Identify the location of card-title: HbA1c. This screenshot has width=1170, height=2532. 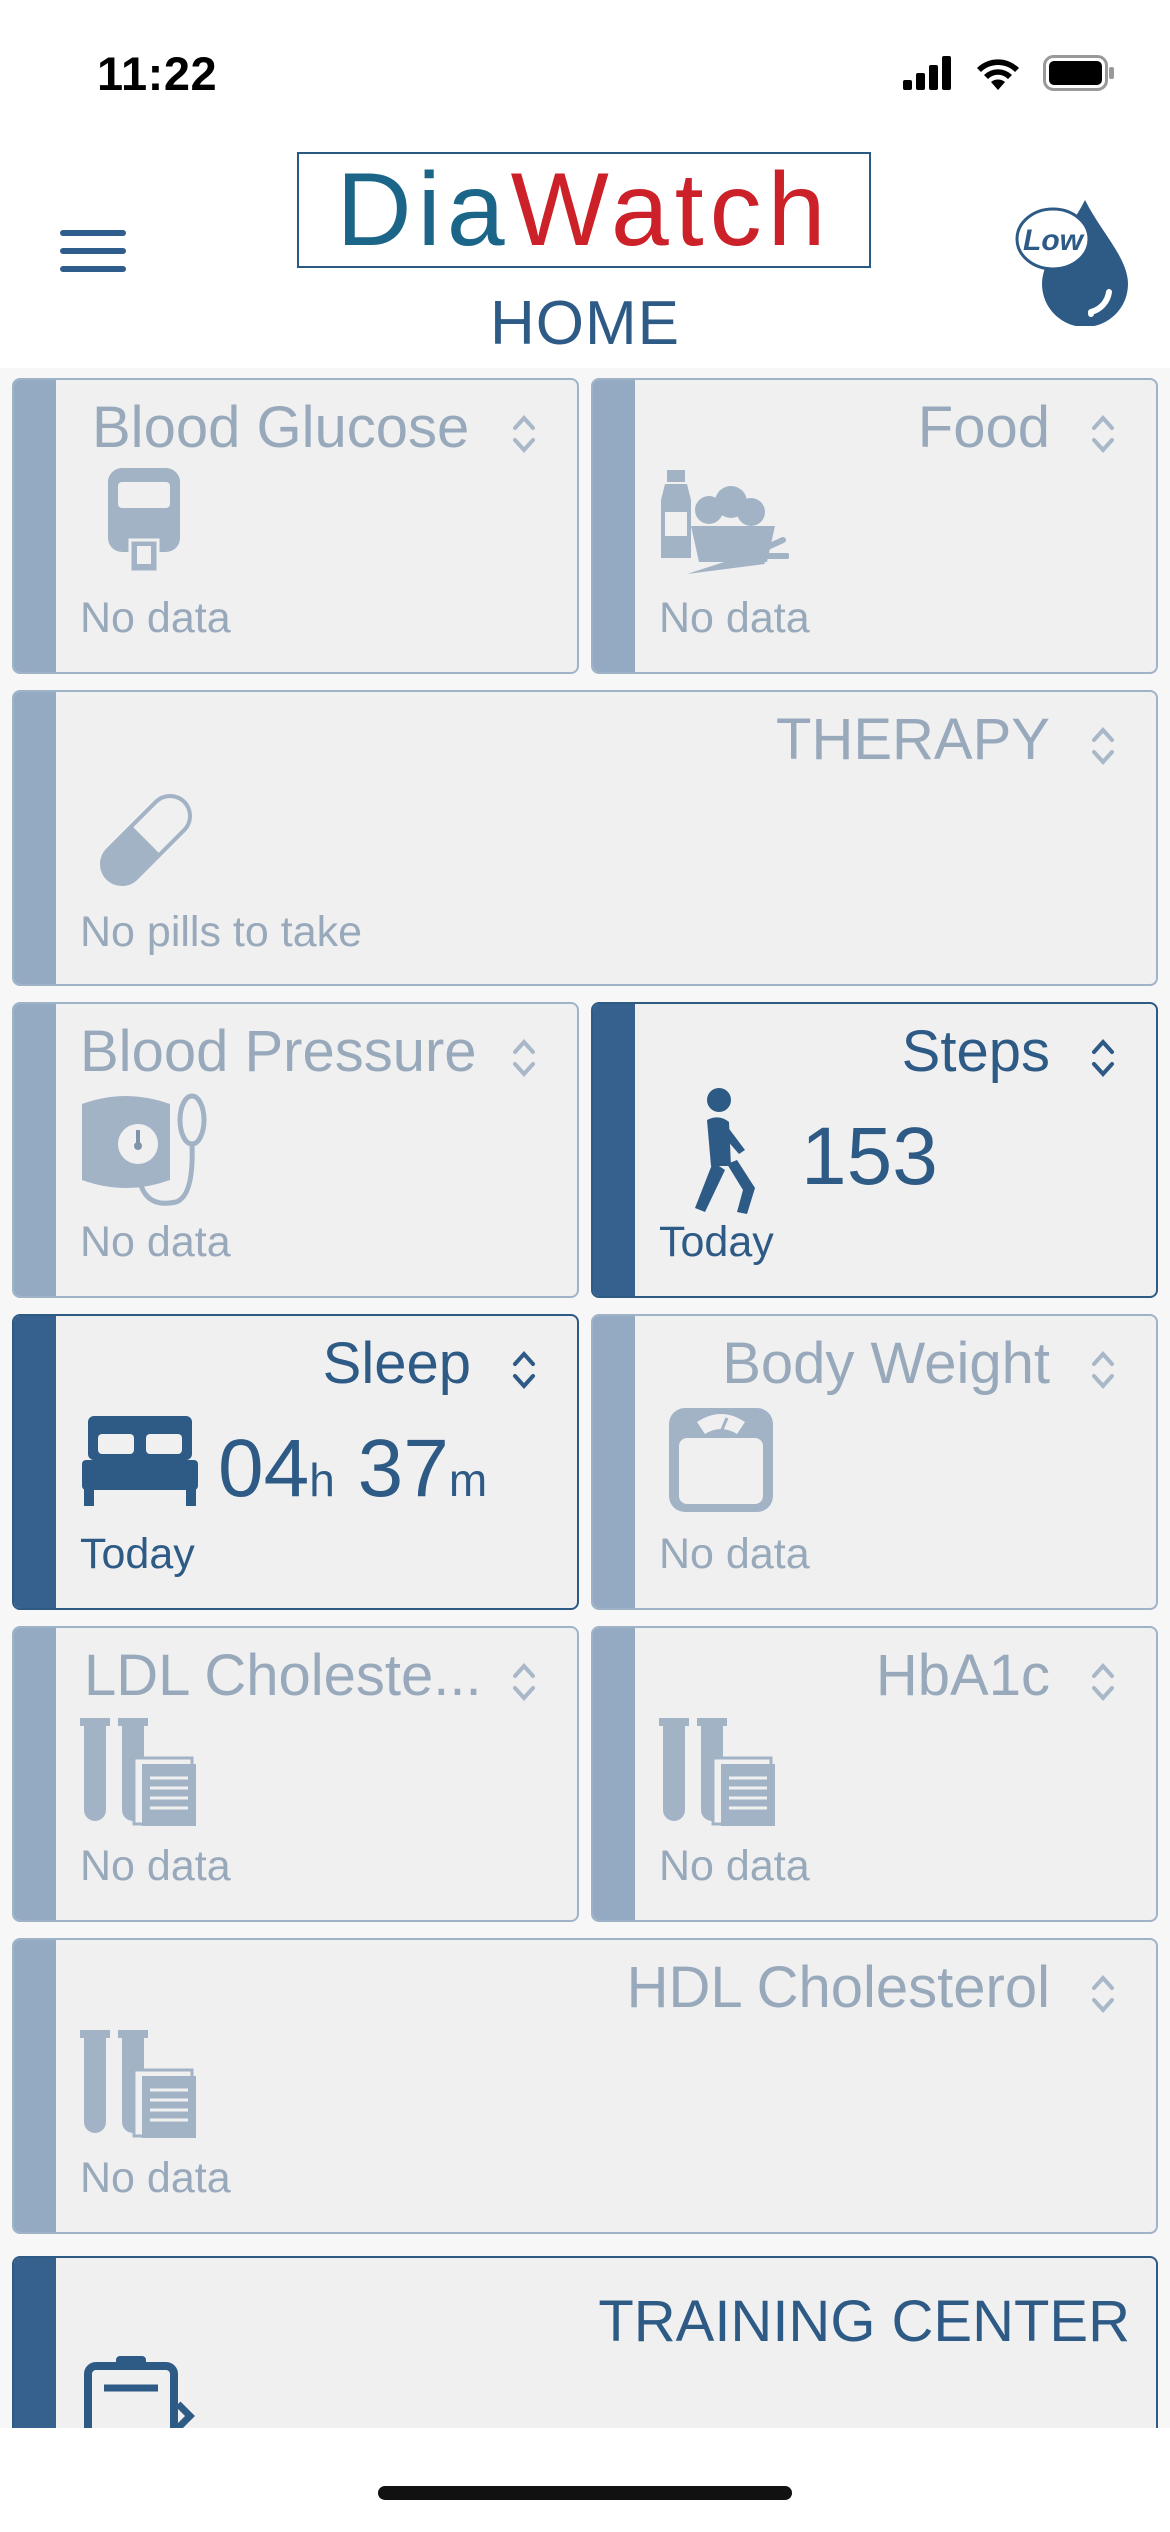
(962, 1675).